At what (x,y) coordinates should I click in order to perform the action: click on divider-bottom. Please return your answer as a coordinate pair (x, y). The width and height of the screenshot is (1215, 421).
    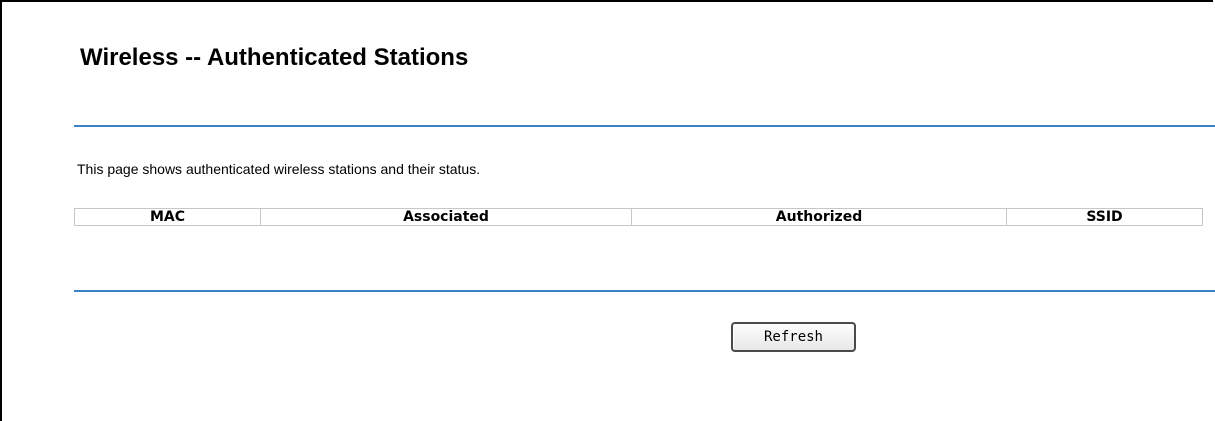
    Looking at the image, I should click on (644, 291).